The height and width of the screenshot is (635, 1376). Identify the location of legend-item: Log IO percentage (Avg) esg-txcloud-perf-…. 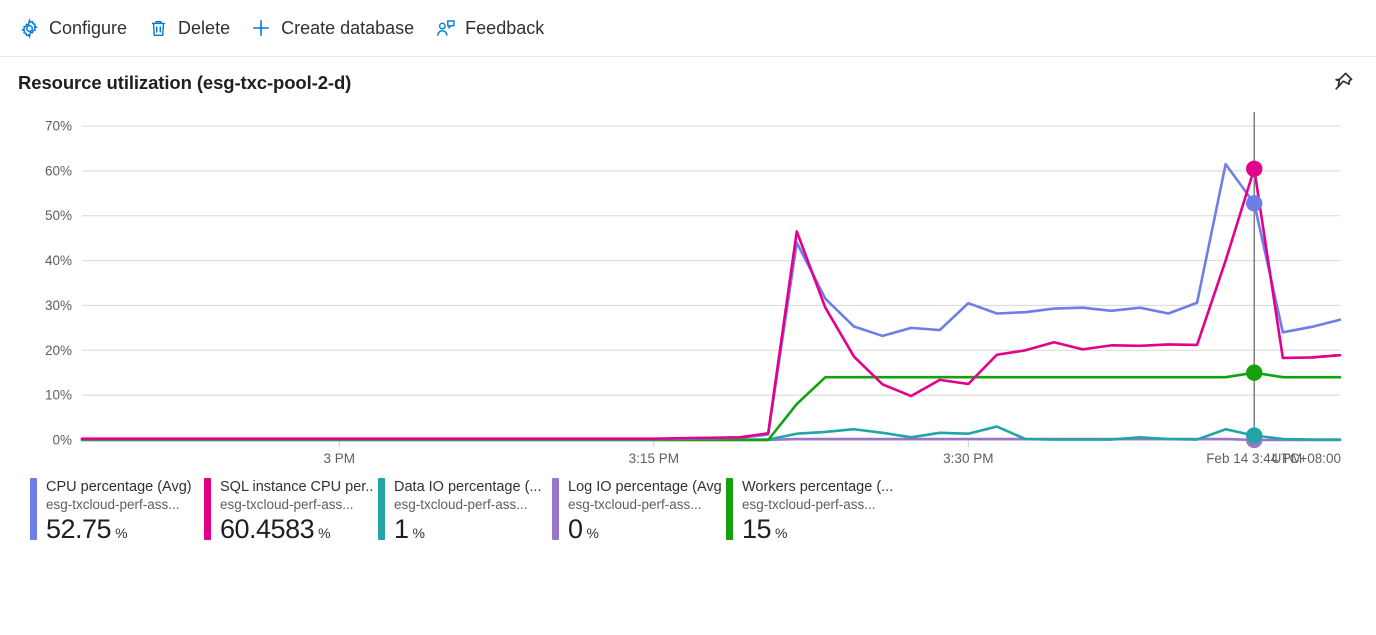
(639, 510).